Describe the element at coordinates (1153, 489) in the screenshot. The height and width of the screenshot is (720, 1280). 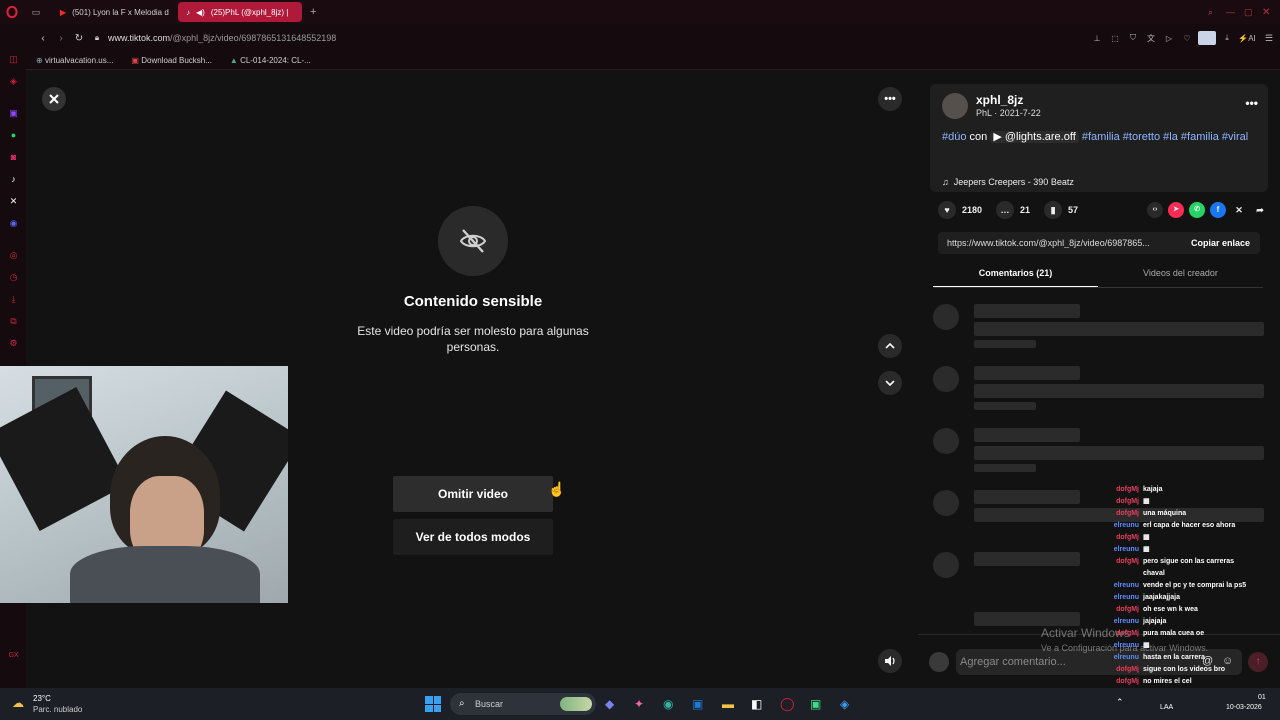
I see `chat-text: kajaja` at that location.